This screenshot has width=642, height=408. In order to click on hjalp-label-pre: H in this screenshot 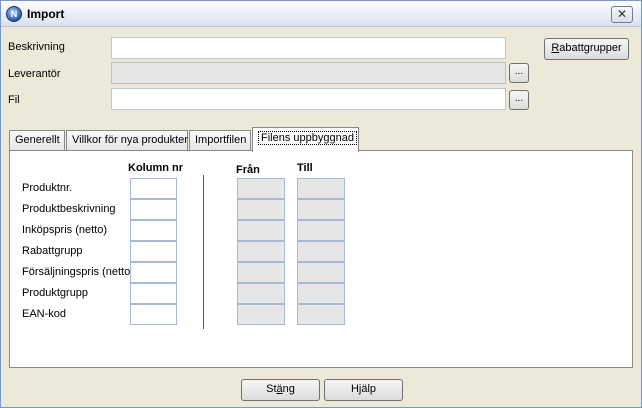, I will do `click(354, 389)`.